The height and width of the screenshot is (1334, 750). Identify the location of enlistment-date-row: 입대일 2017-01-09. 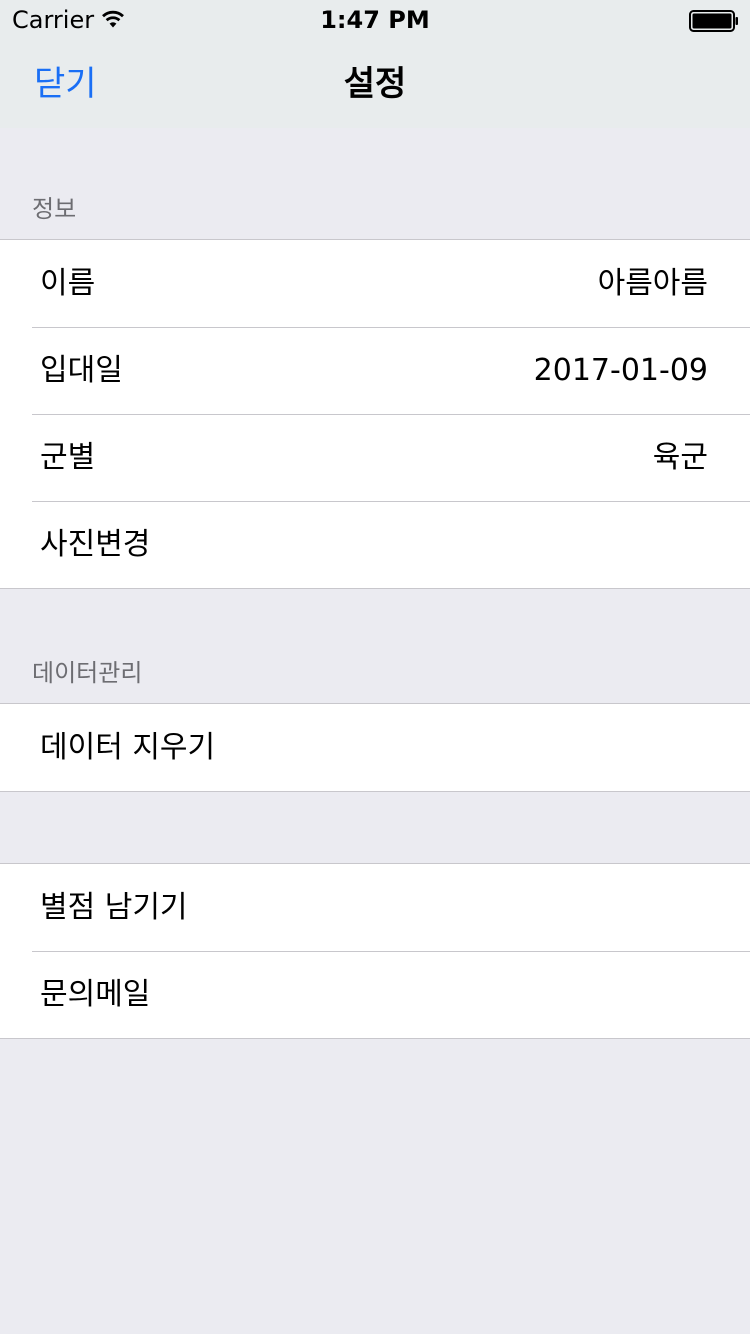
(375, 370).